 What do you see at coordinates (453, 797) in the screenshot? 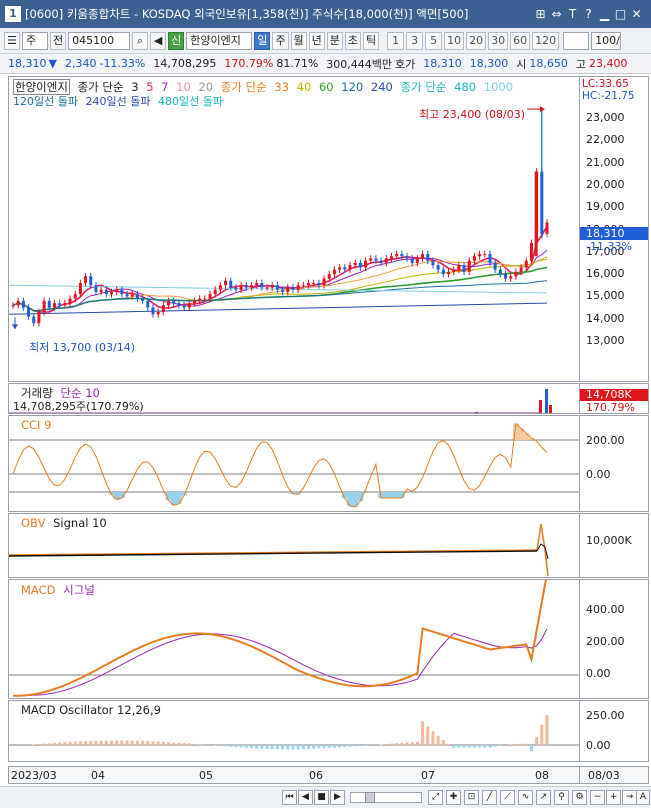
I see `crosshair-button: ✚` at bounding box center [453, 797].